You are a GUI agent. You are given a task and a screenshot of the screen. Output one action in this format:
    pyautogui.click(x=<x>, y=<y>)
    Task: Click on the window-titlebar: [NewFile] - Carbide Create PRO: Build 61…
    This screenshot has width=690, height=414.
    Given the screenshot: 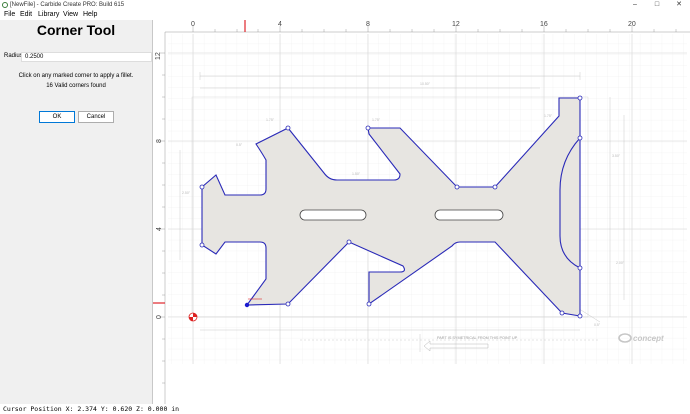 What is the action you would take?
    pyautogui.click(x=345, y=5)
    